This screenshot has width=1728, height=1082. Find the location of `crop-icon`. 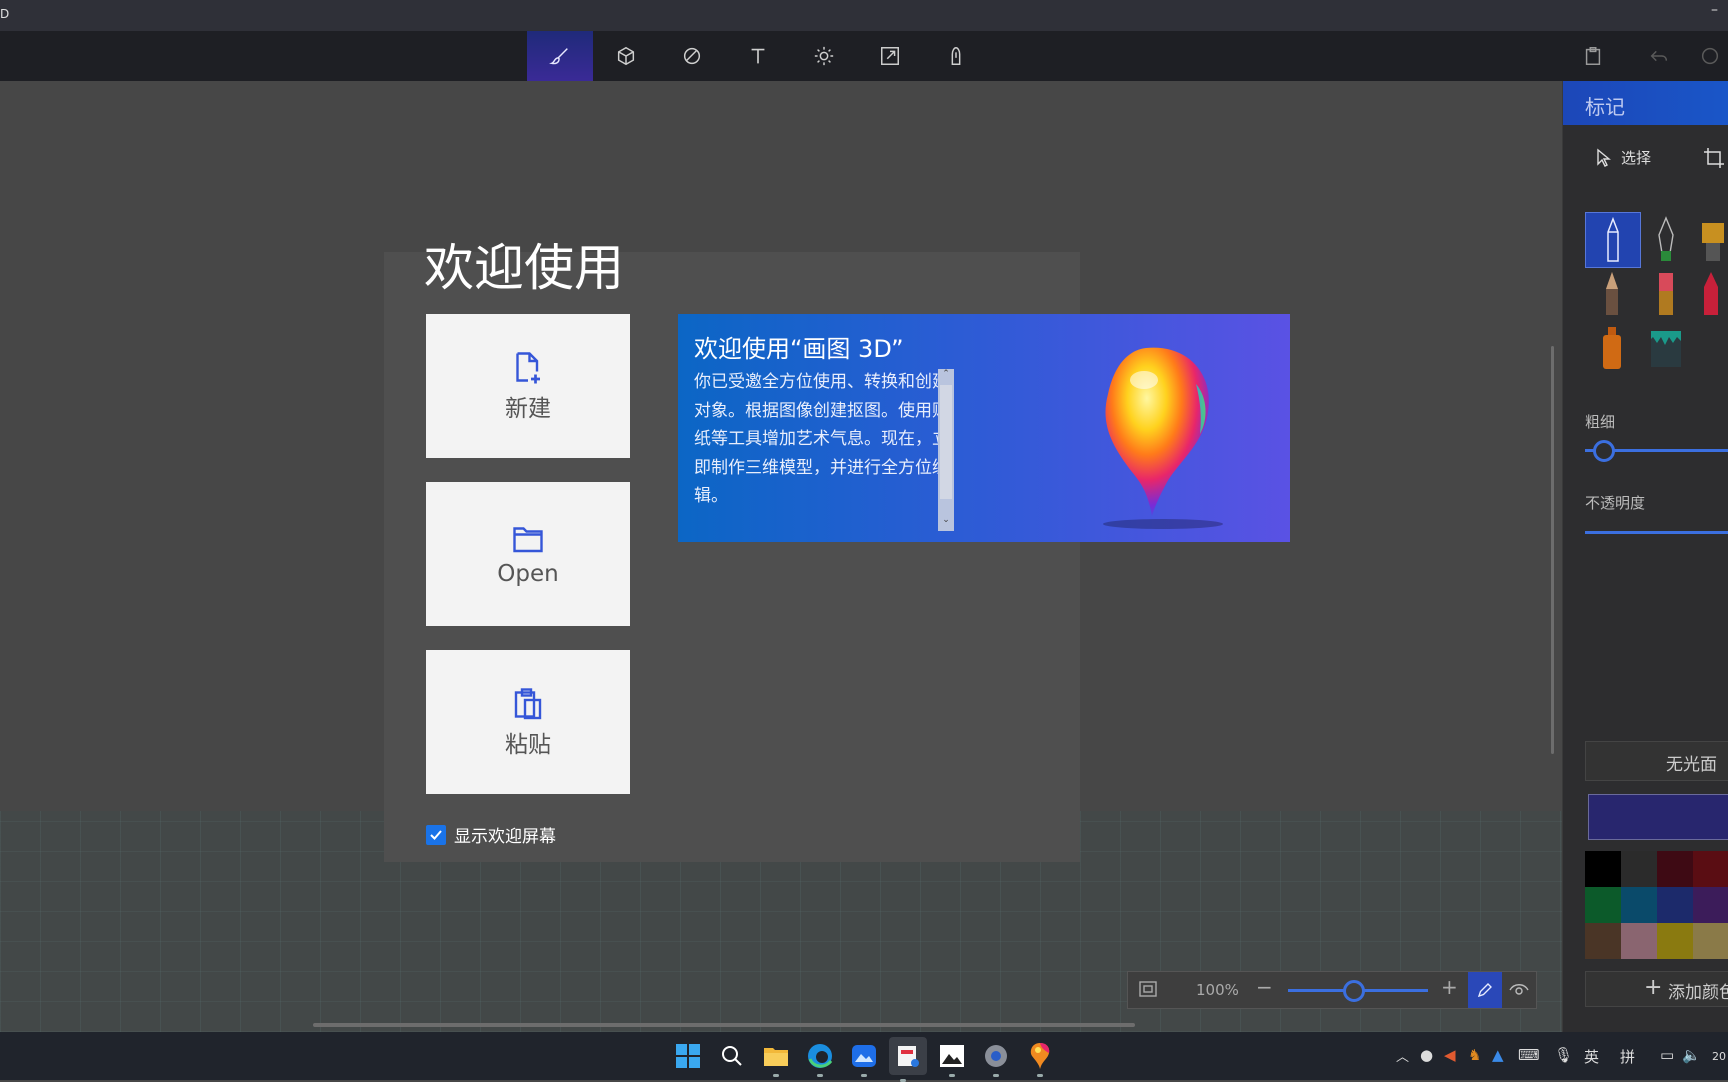

crop-icon is located at coordinates (1714, 158).